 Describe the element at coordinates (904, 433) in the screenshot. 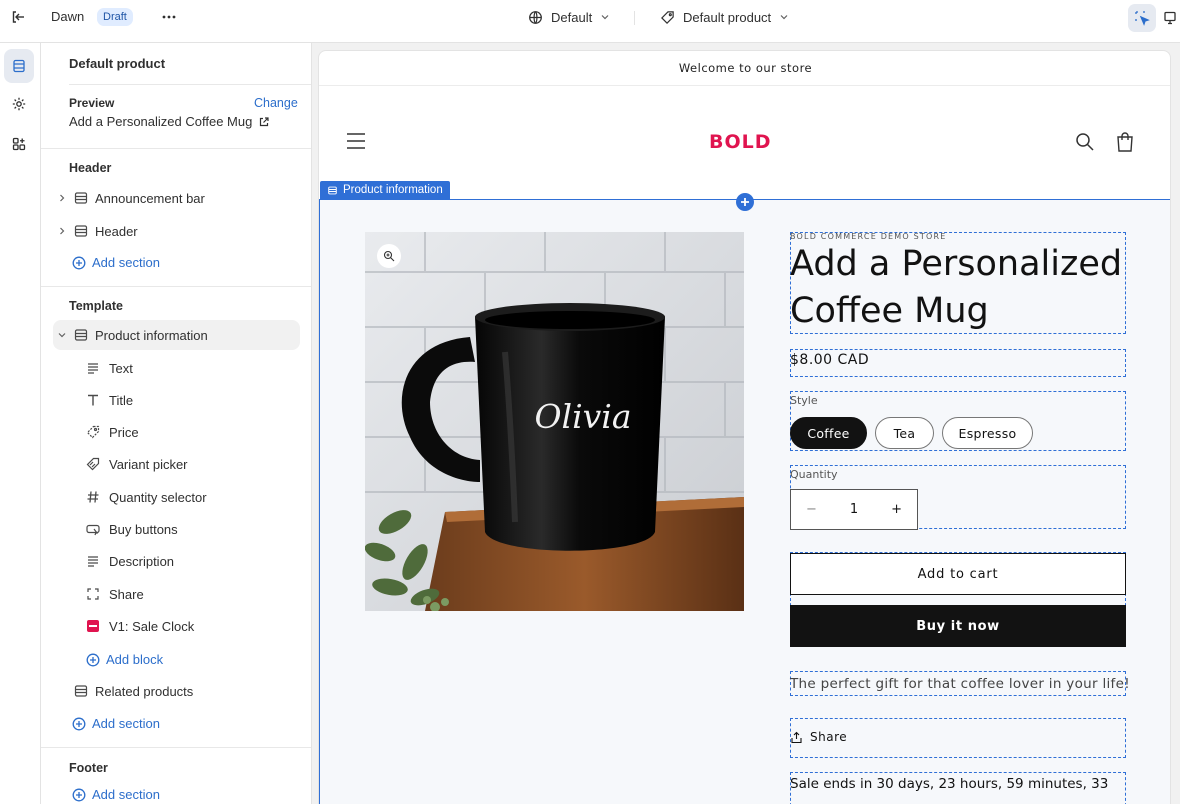

I see `variant-option-tea: Tea` at that location.